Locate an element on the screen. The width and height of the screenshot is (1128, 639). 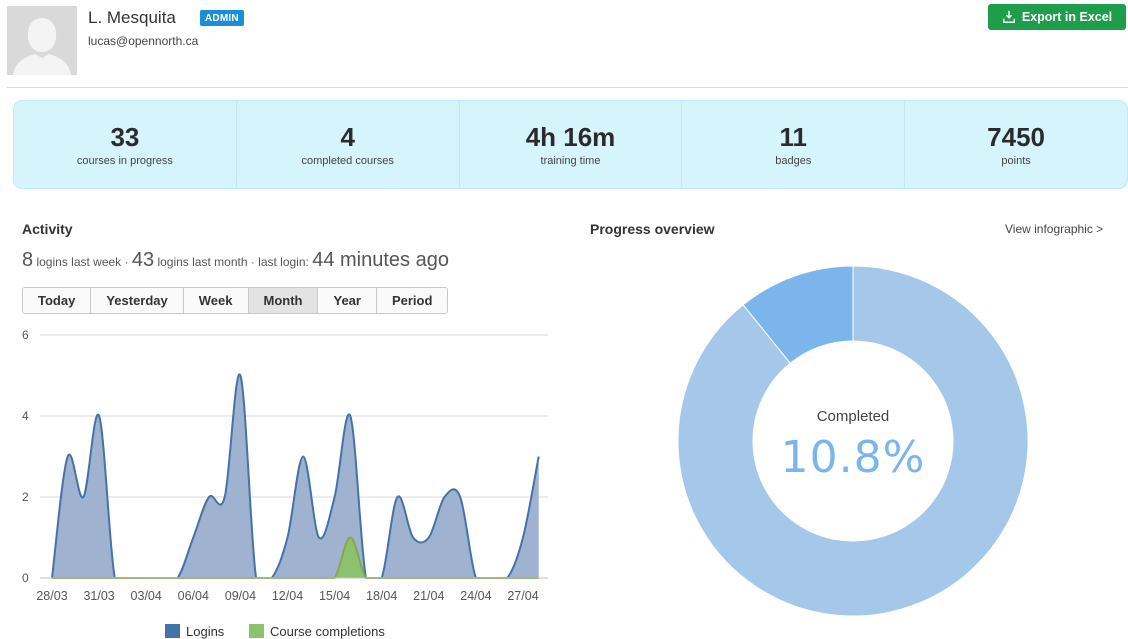
stat-value: 11 is located at coordinates (793, 137).